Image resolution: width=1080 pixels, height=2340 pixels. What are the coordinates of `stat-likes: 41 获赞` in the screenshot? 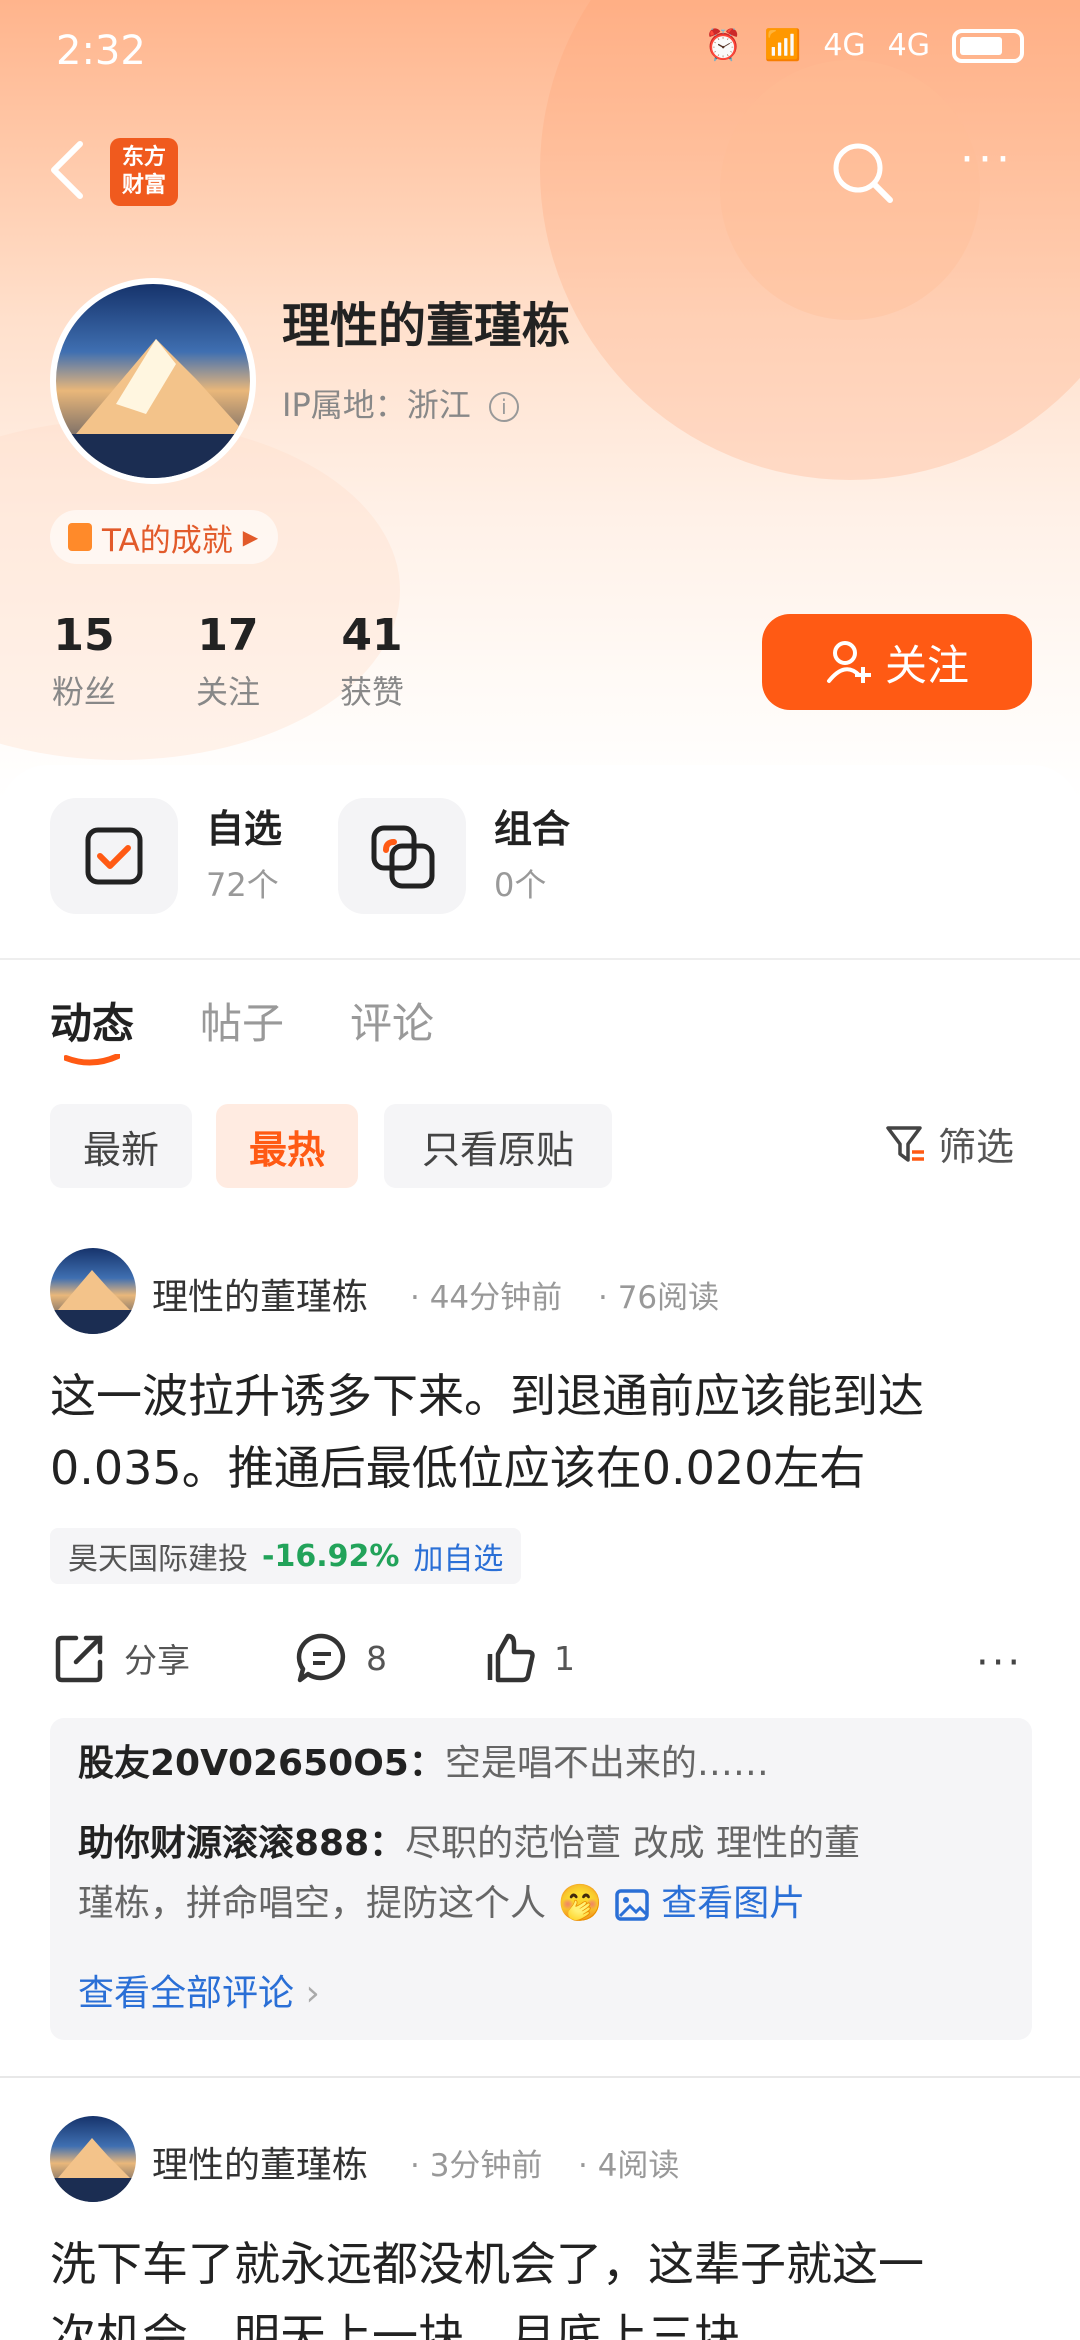 It's located at (372, 661).